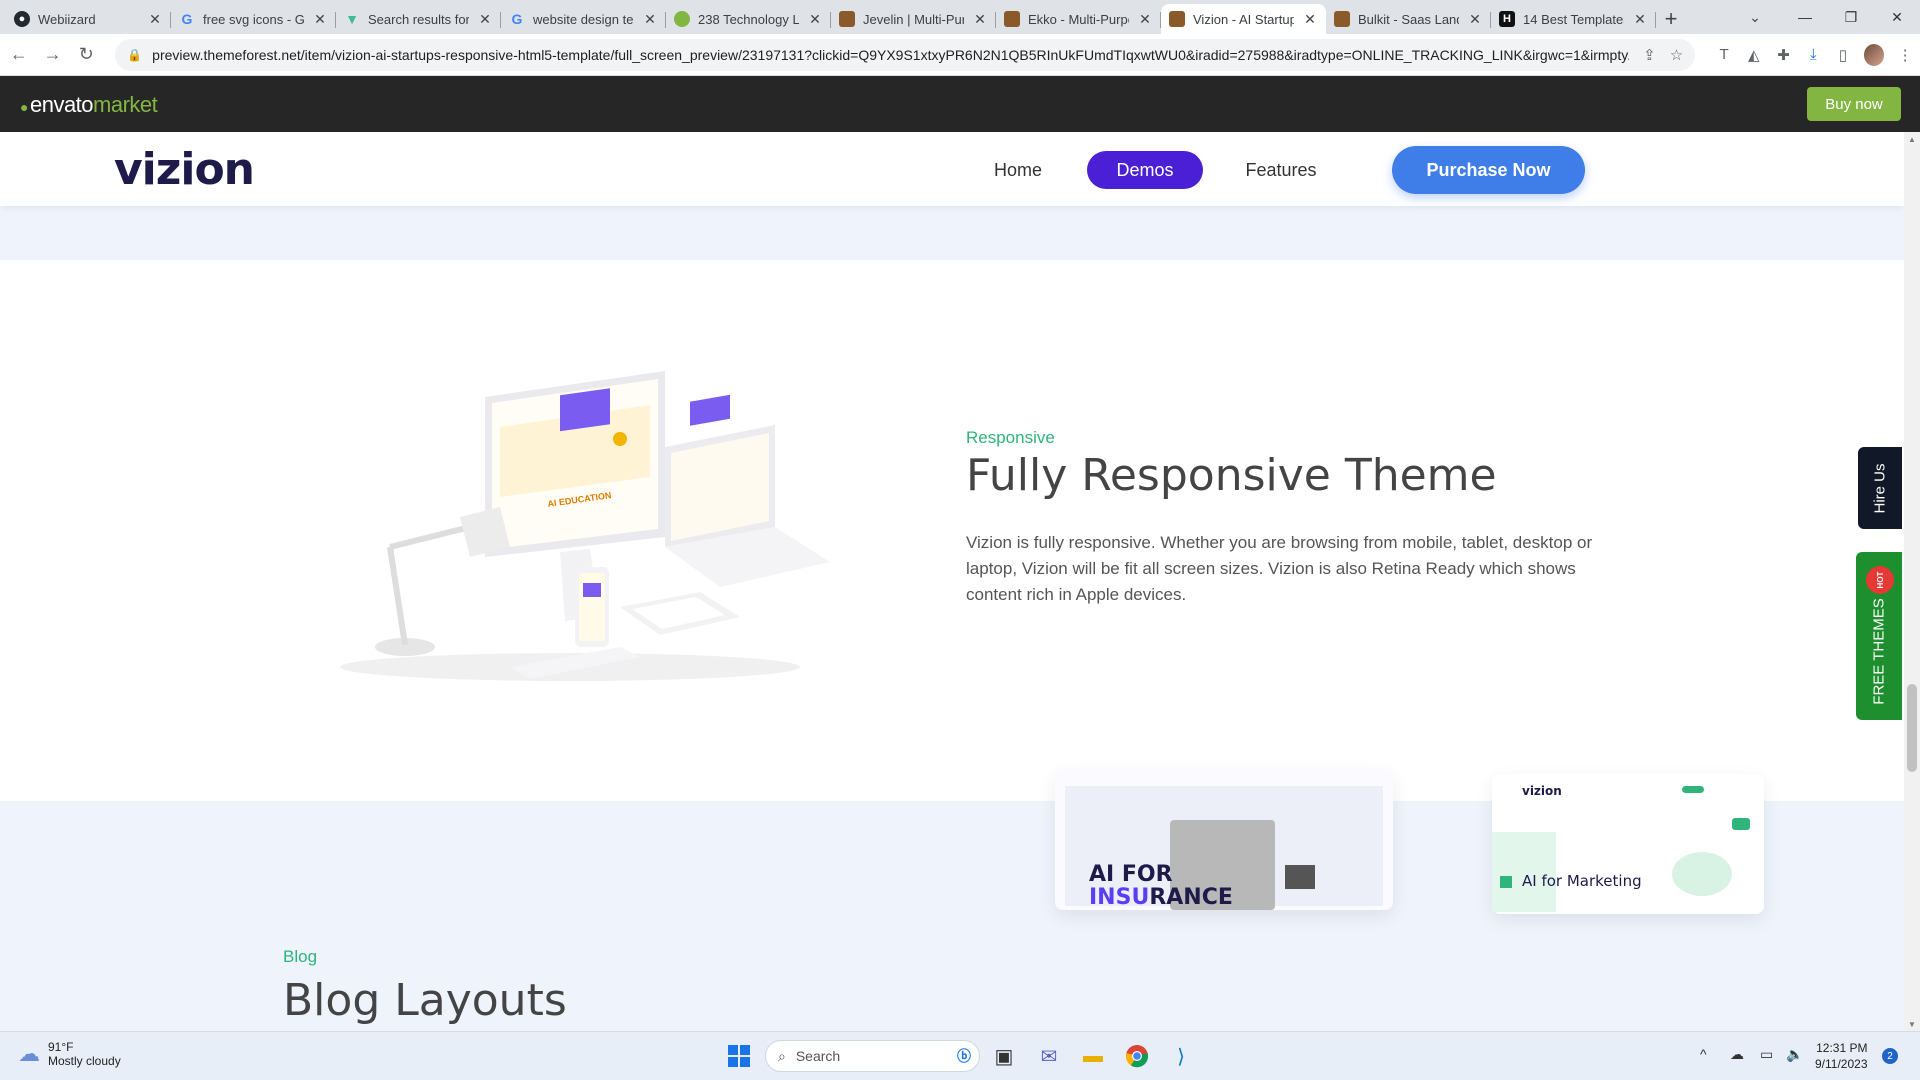 The height and width of the screenshot is (1080, 1920). I want to click on nav-home: Home, so click(1018, 170).